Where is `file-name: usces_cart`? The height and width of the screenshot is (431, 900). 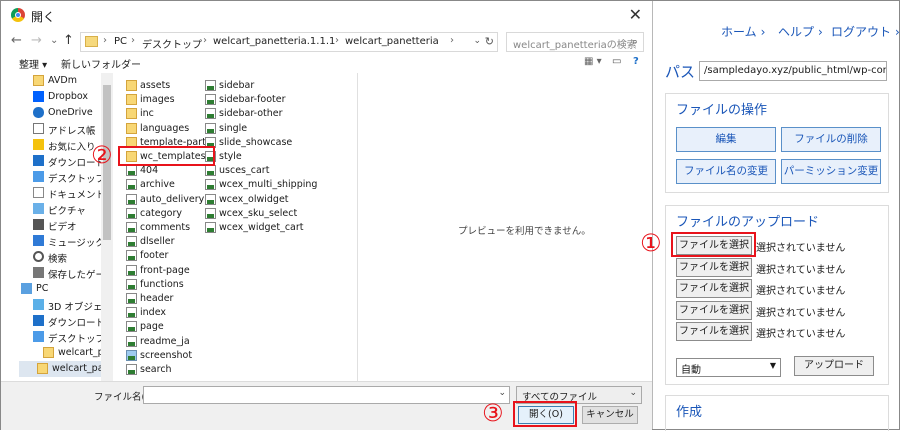
file-name: usces_cart is located at coordinates (244, 171).